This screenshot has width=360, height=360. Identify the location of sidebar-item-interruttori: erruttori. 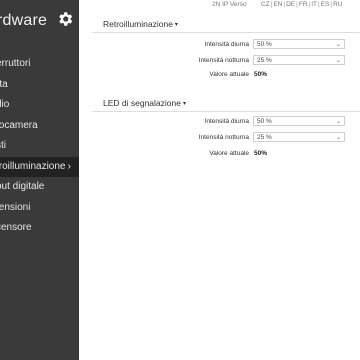
(39, 64).